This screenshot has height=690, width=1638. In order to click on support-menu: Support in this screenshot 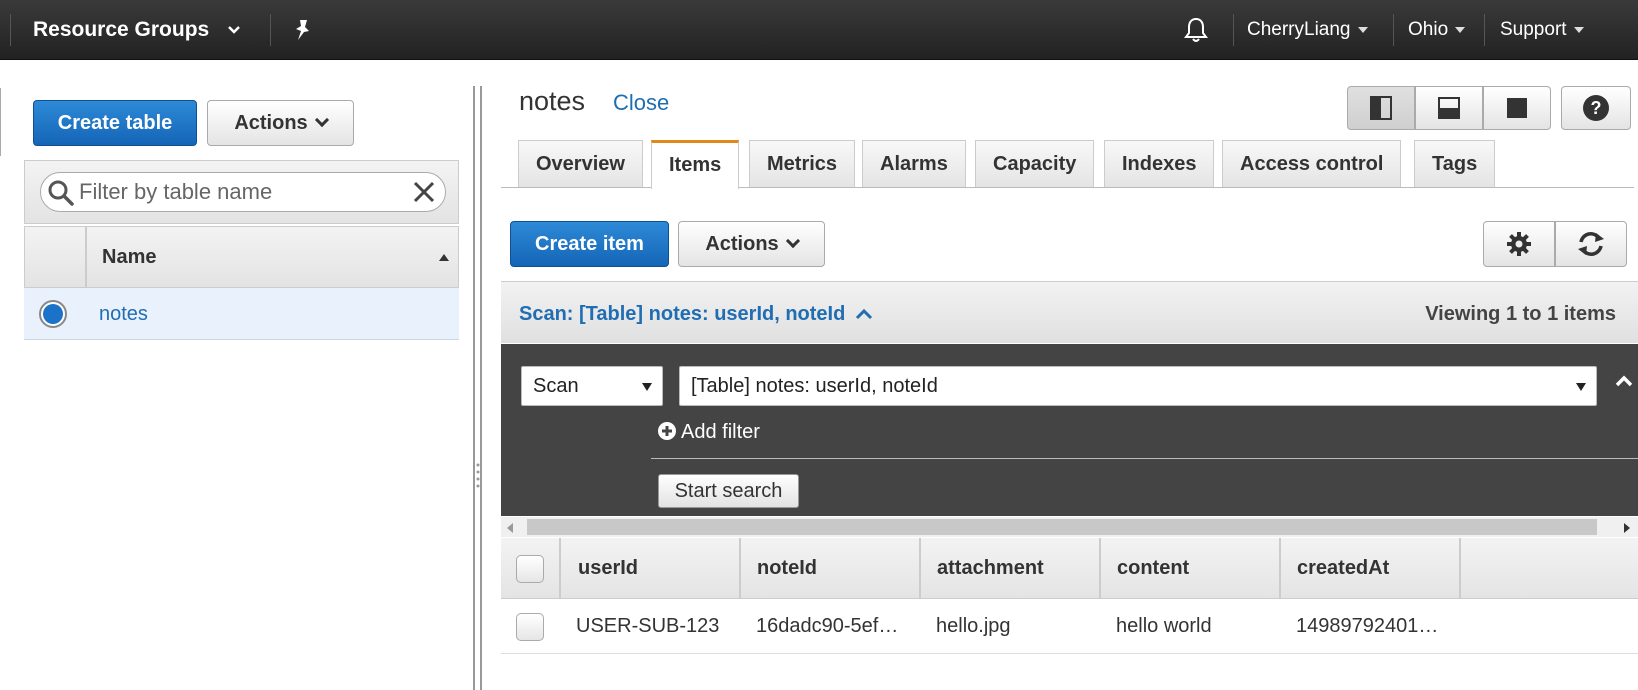, I will do `click(1542, 30)`.